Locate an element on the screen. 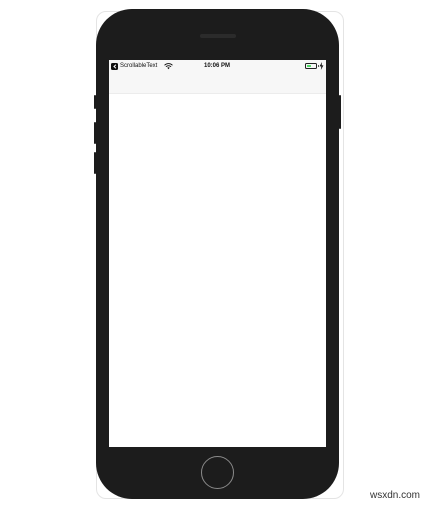 The height and width of the screenshot is (509, 425). status-bar: ScrollableText 10:06 PM is located at coordinates (217, 66).